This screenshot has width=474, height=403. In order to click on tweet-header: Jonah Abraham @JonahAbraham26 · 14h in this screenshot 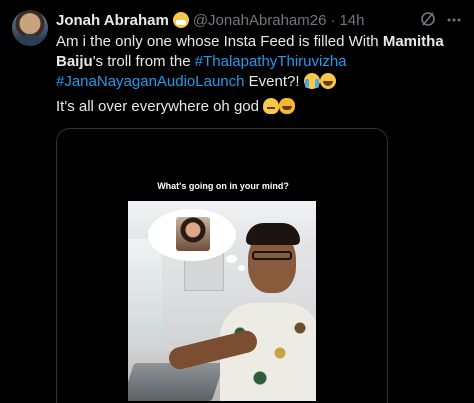, I will do `click(259, 20)`.